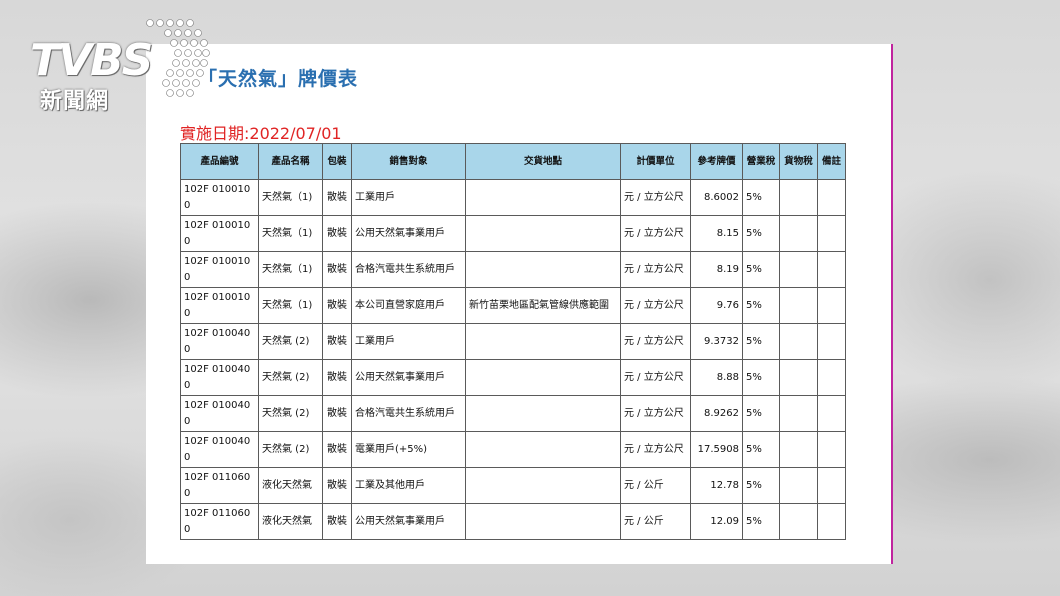 Image resolution: width=1060 pixels, height=596 pixels. I want to click on effective-date: 實施日期:2022/07/01, so click(261, 133).